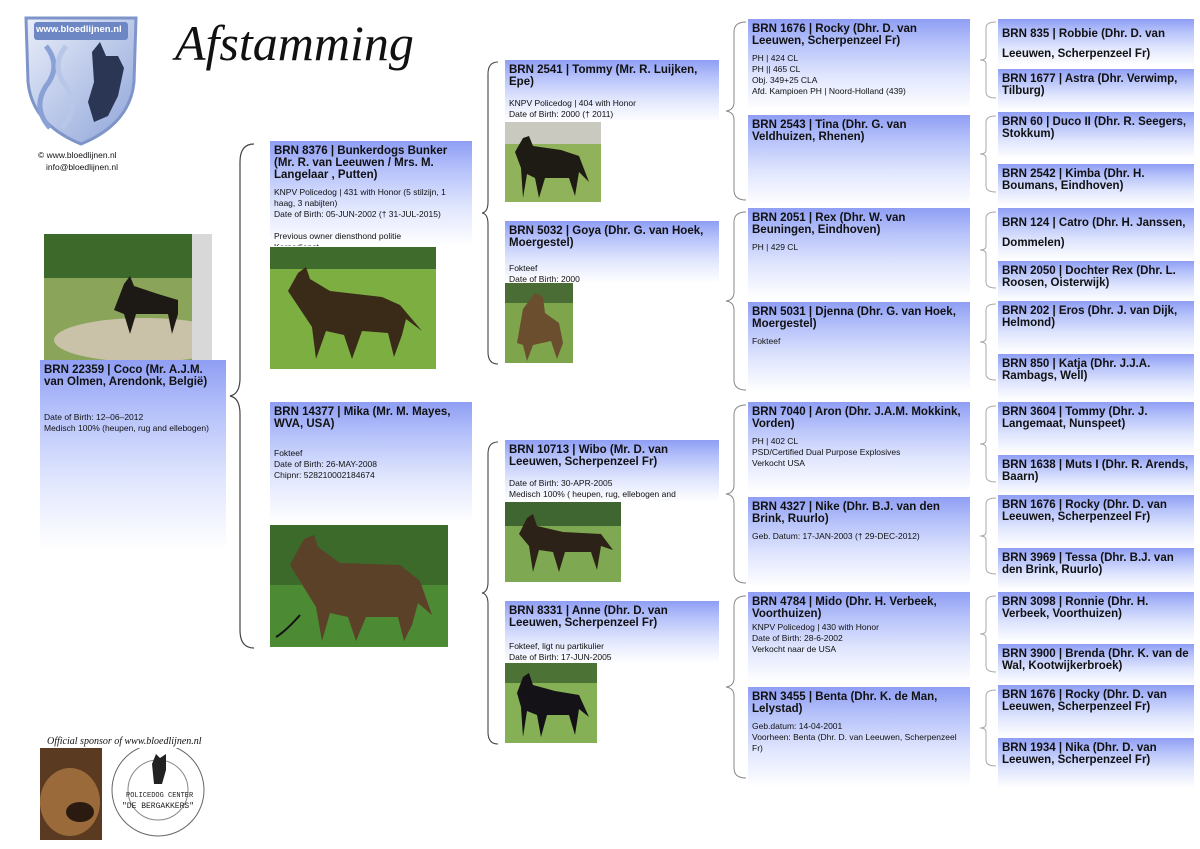  What do you see at coordinates (353, 308) in the screenshot?
I see `bunker-photo` at bounding box center [353, 308].